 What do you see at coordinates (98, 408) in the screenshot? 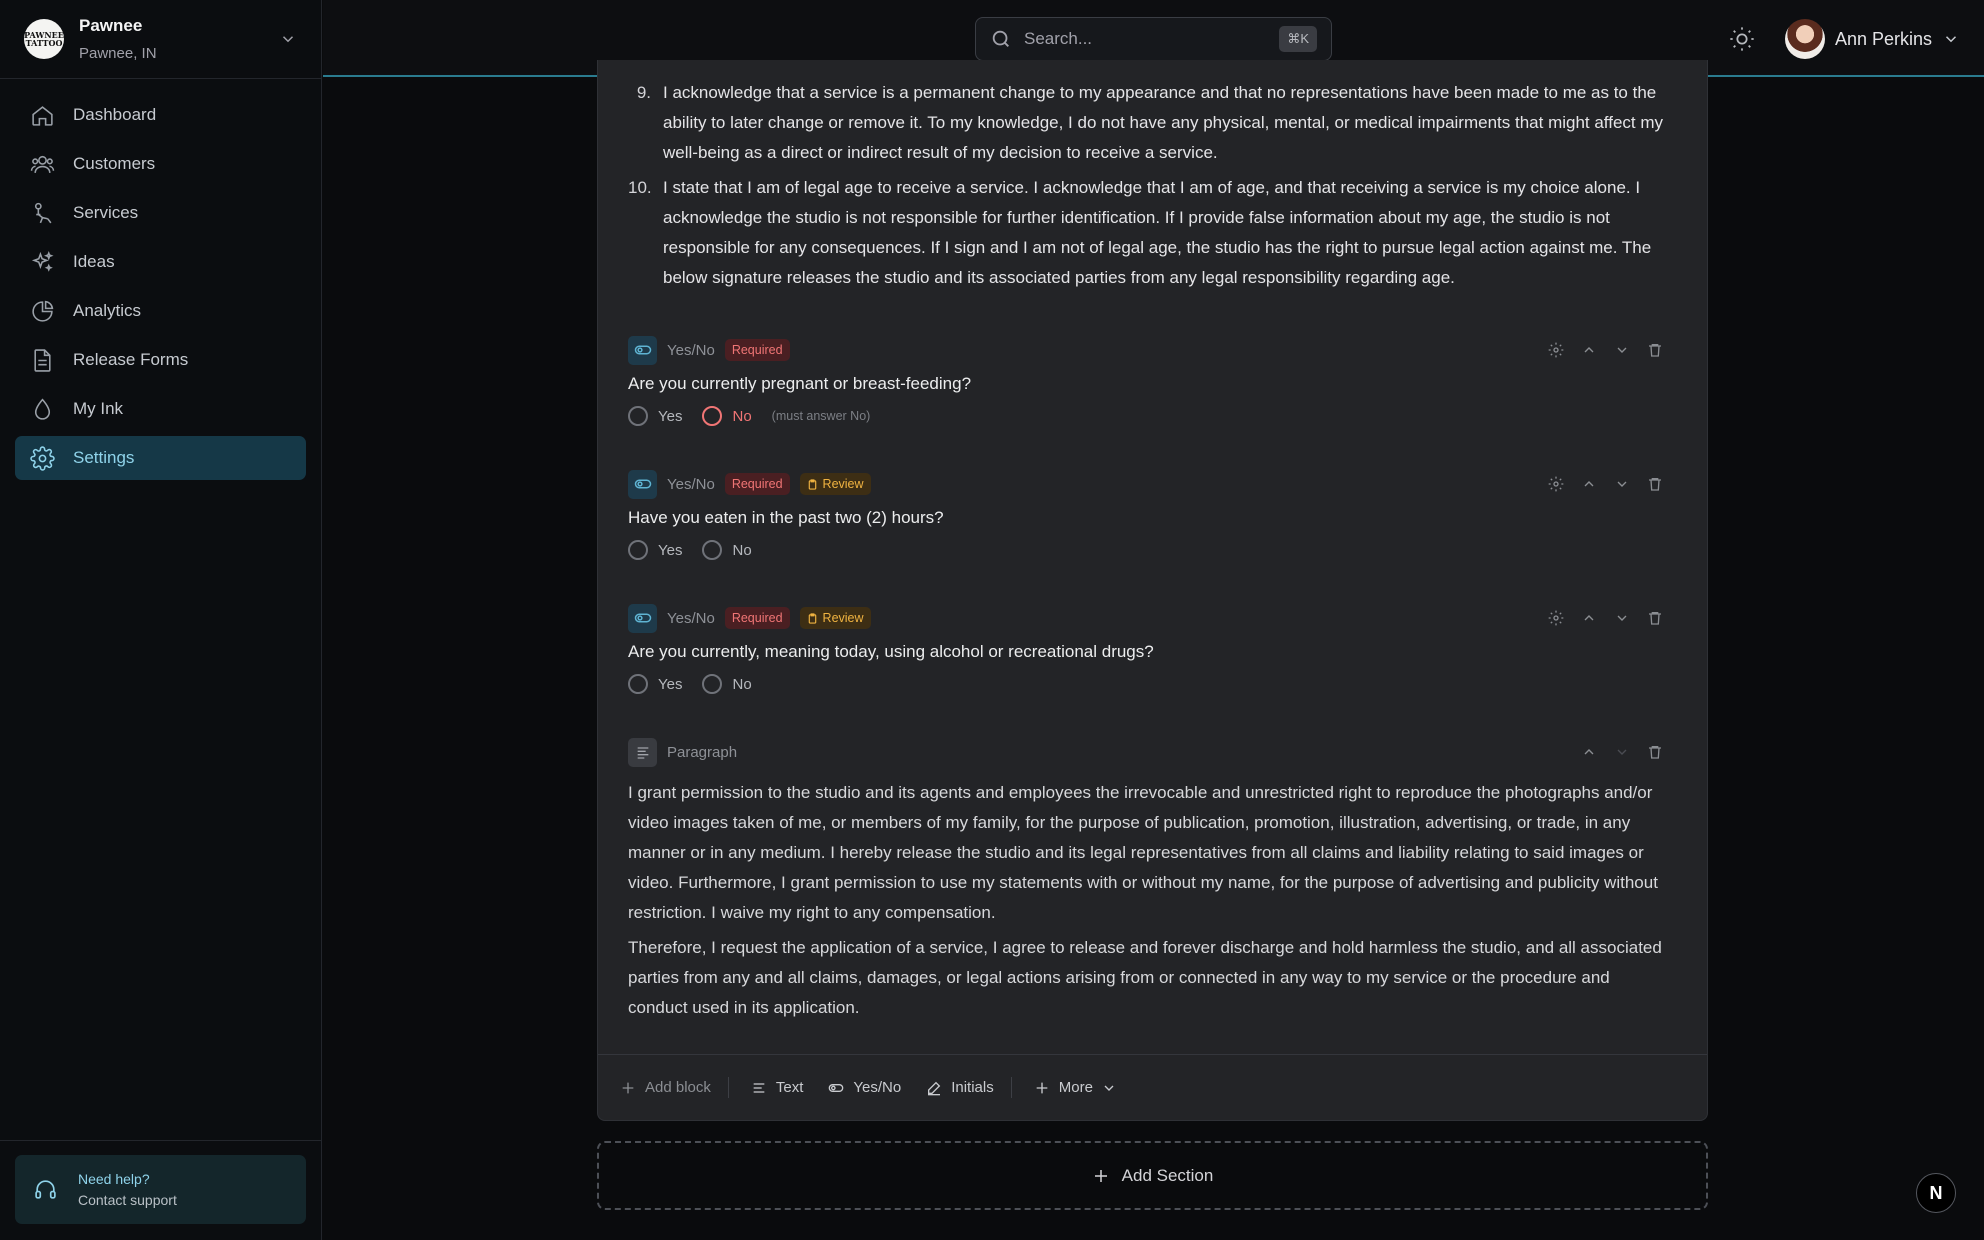
I see `sidebar-item-label: My Ink` at bounding box center [98, 408].